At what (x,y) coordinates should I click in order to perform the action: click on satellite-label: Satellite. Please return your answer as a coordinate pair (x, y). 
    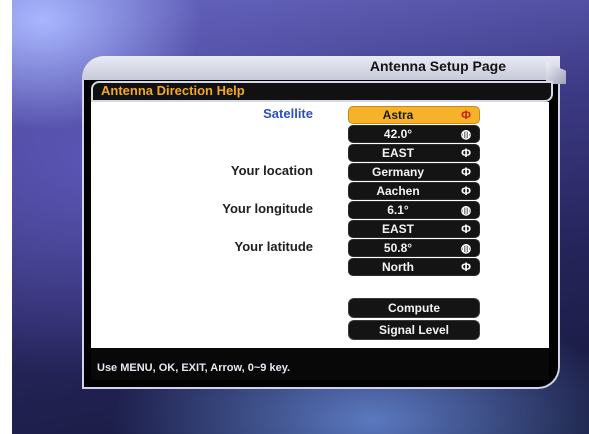
    Looking at the image, I should click on (288, 113).